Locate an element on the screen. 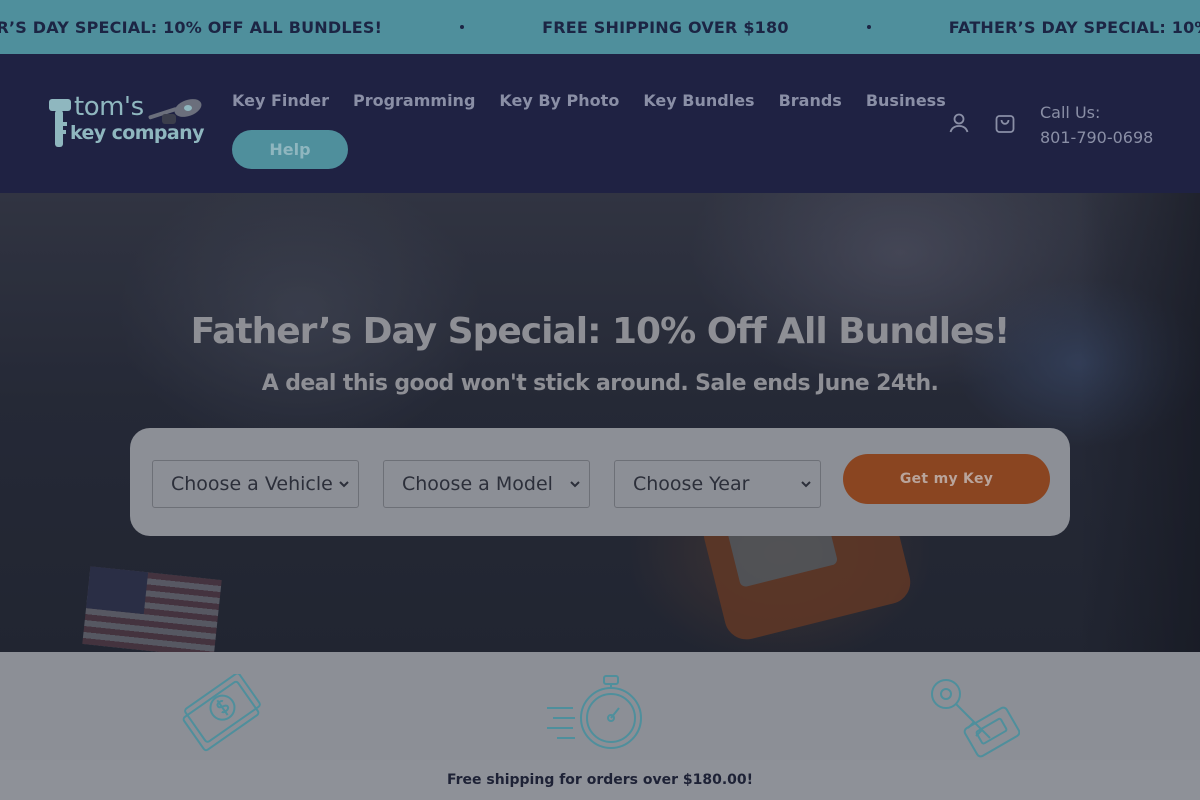 This screenshot has width=1200, height=800. free-shipping-notice: Free shipping for orders over $180.00! is located at coordinates (600, 780).